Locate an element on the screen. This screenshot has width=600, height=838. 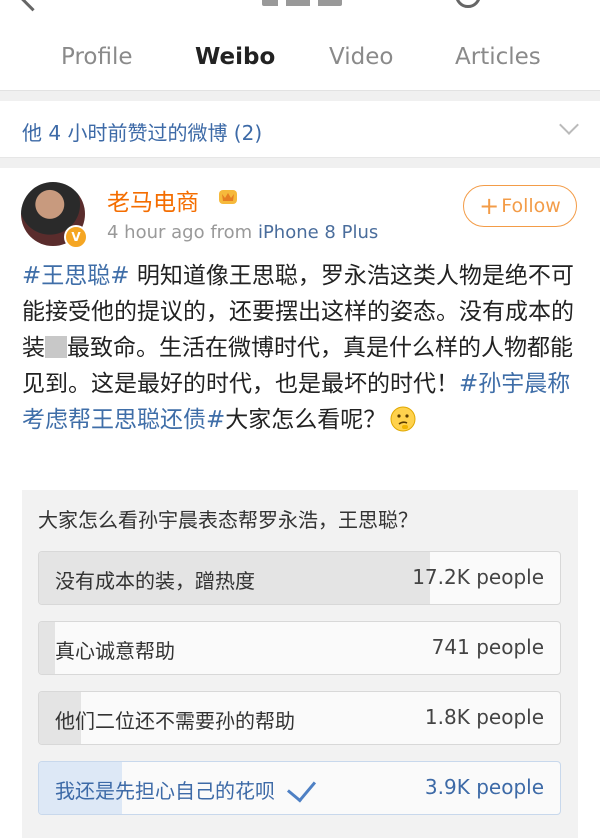
tab-articles: Articles is located at coordinates (498, 57).